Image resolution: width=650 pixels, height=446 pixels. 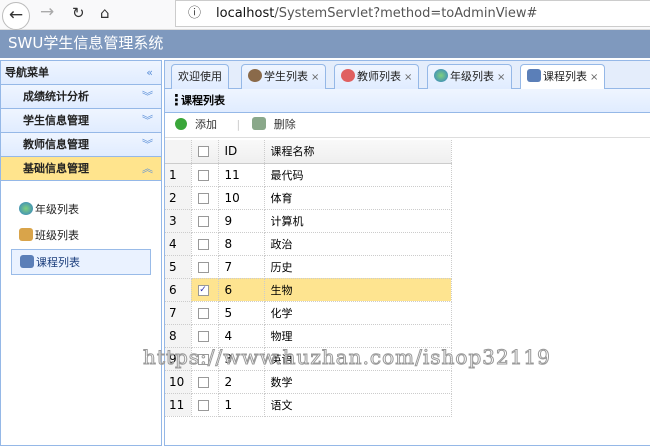 What do you see at coordinates (105, 13) in the screenshot?
I see `home-icon: ⌂` at bounding box center [105, 13].